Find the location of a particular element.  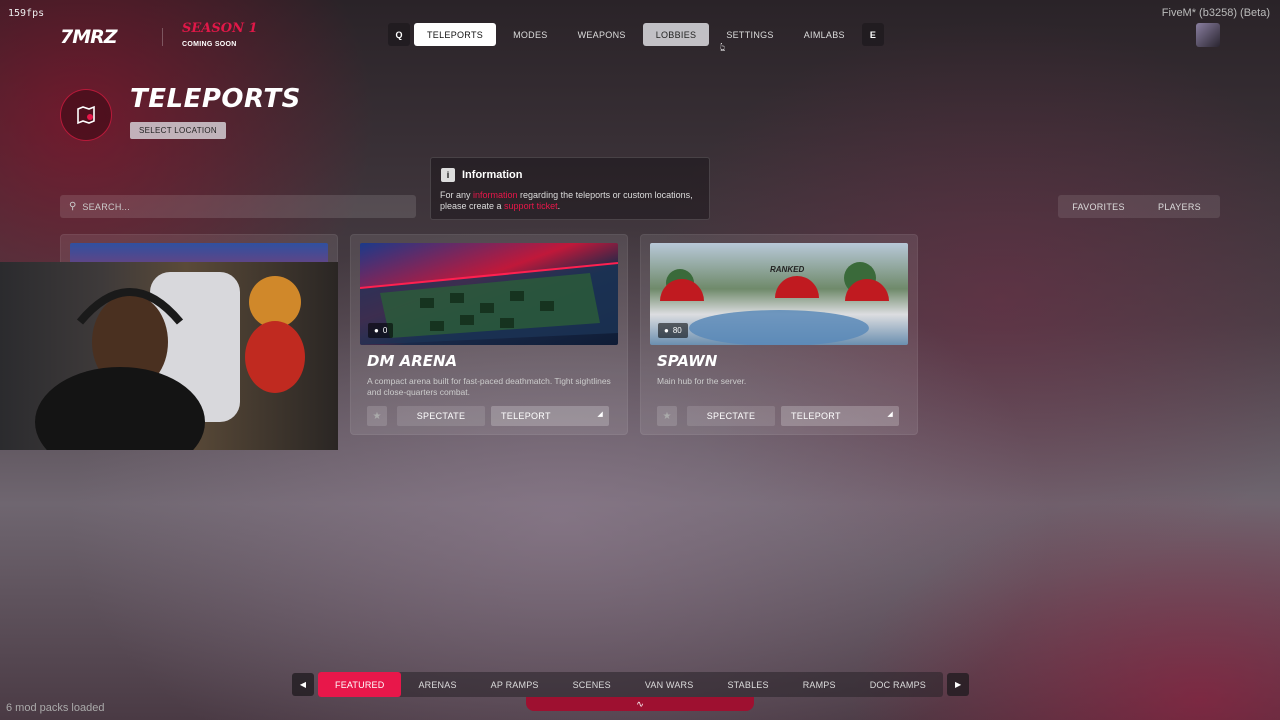

category-ap-ramps: AP RAMPS is located at coordinates (515, 684).